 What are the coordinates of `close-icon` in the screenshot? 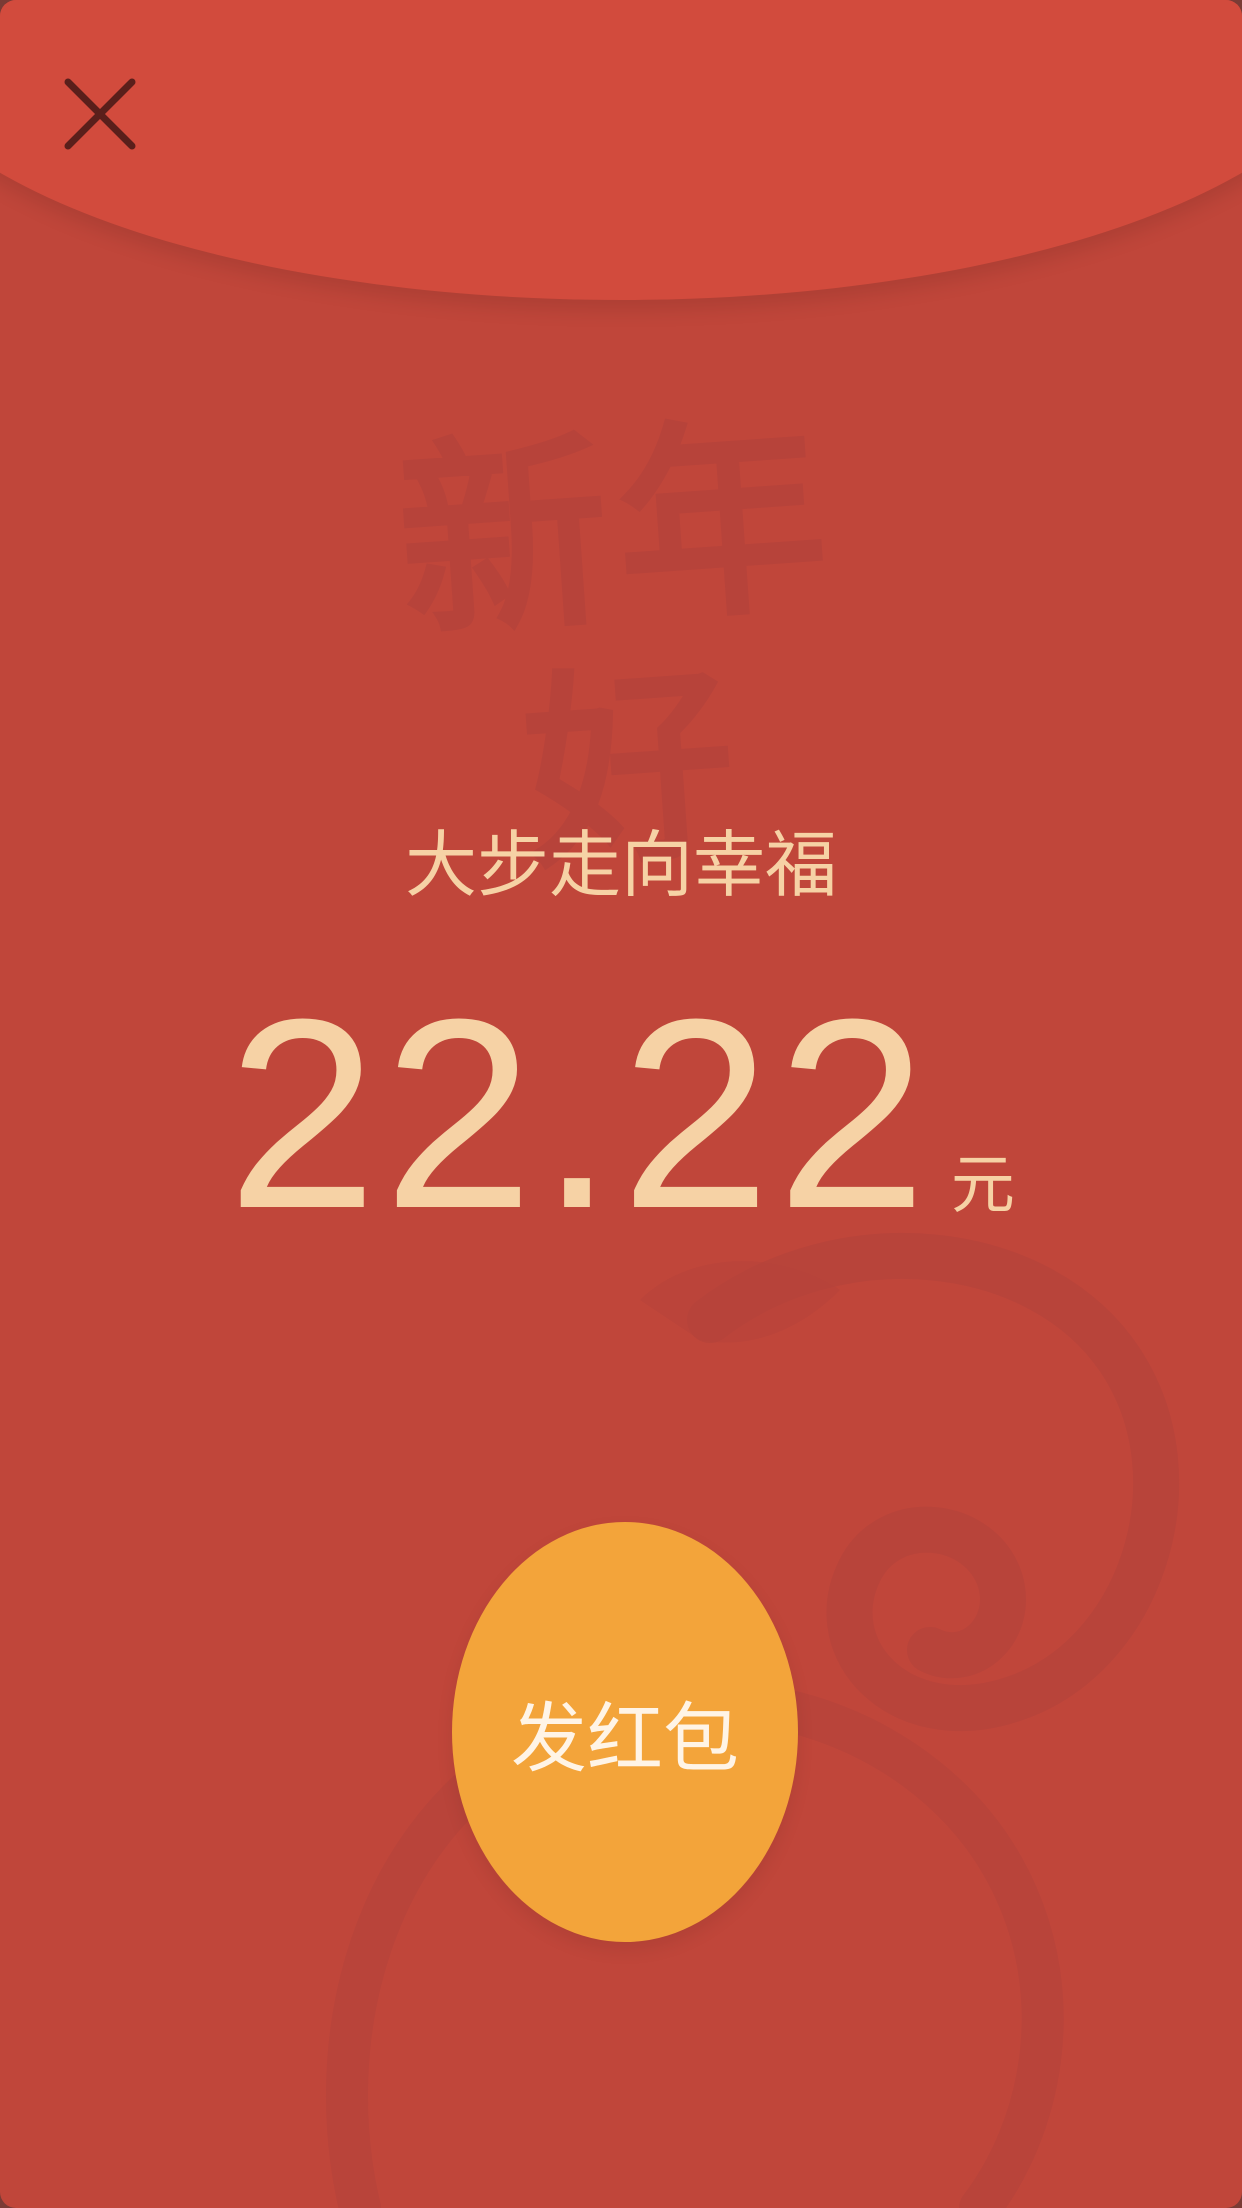 It's located at (100, 114).